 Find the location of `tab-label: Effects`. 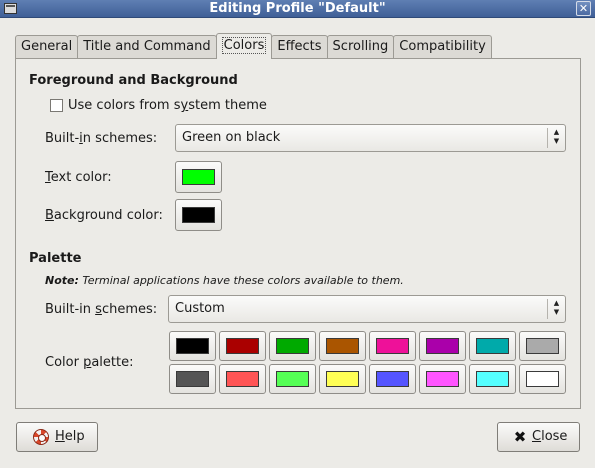

tab-label: Effects is located at coordinates (299, 46).